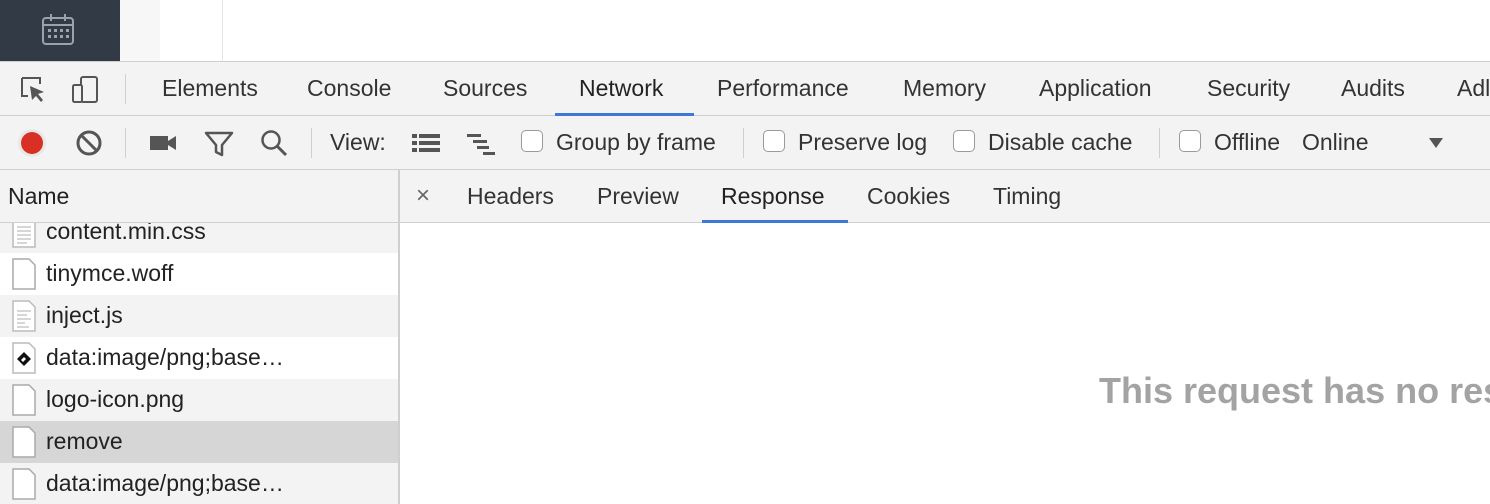 This screenshot has height=504, width=1490. Describe the element at coordinates (532, 141) in the screenshot. I see `group-by-frame-checkbox` at that location.